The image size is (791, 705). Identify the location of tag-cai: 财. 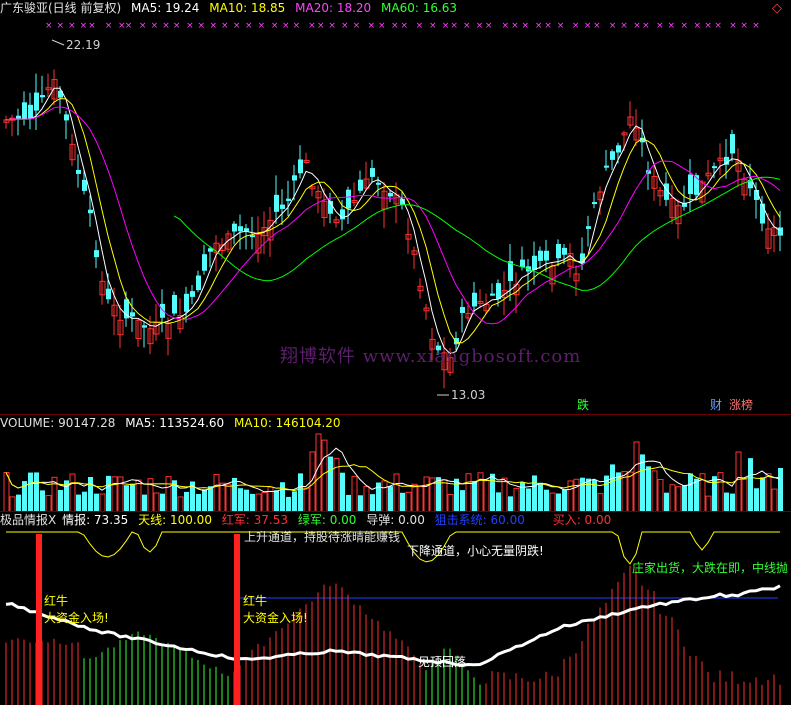
(716, 405).